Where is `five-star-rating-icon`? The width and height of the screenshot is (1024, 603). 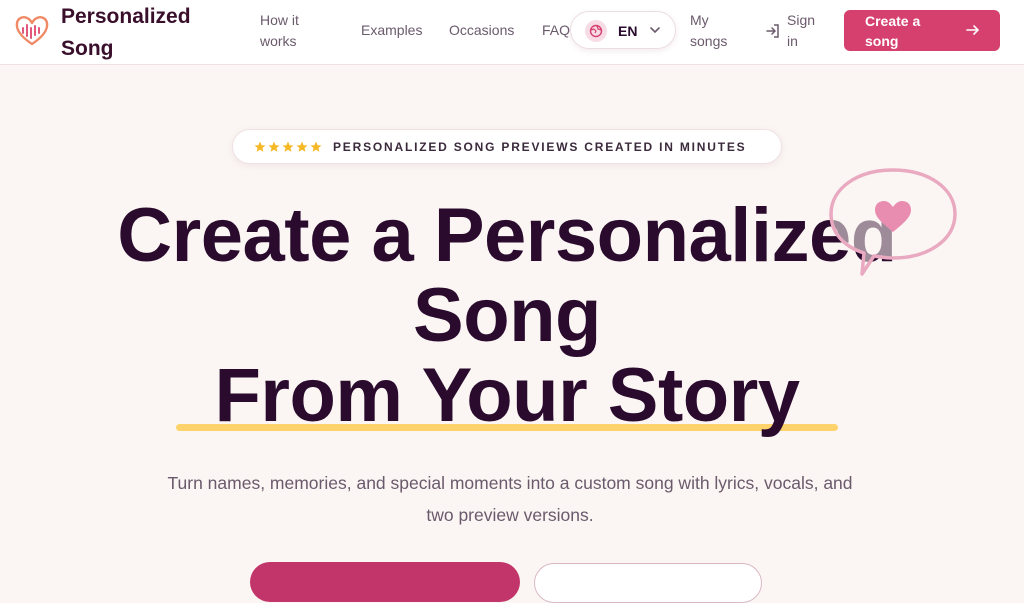
five-star-rating-icon is located at coordinates (288, 146).